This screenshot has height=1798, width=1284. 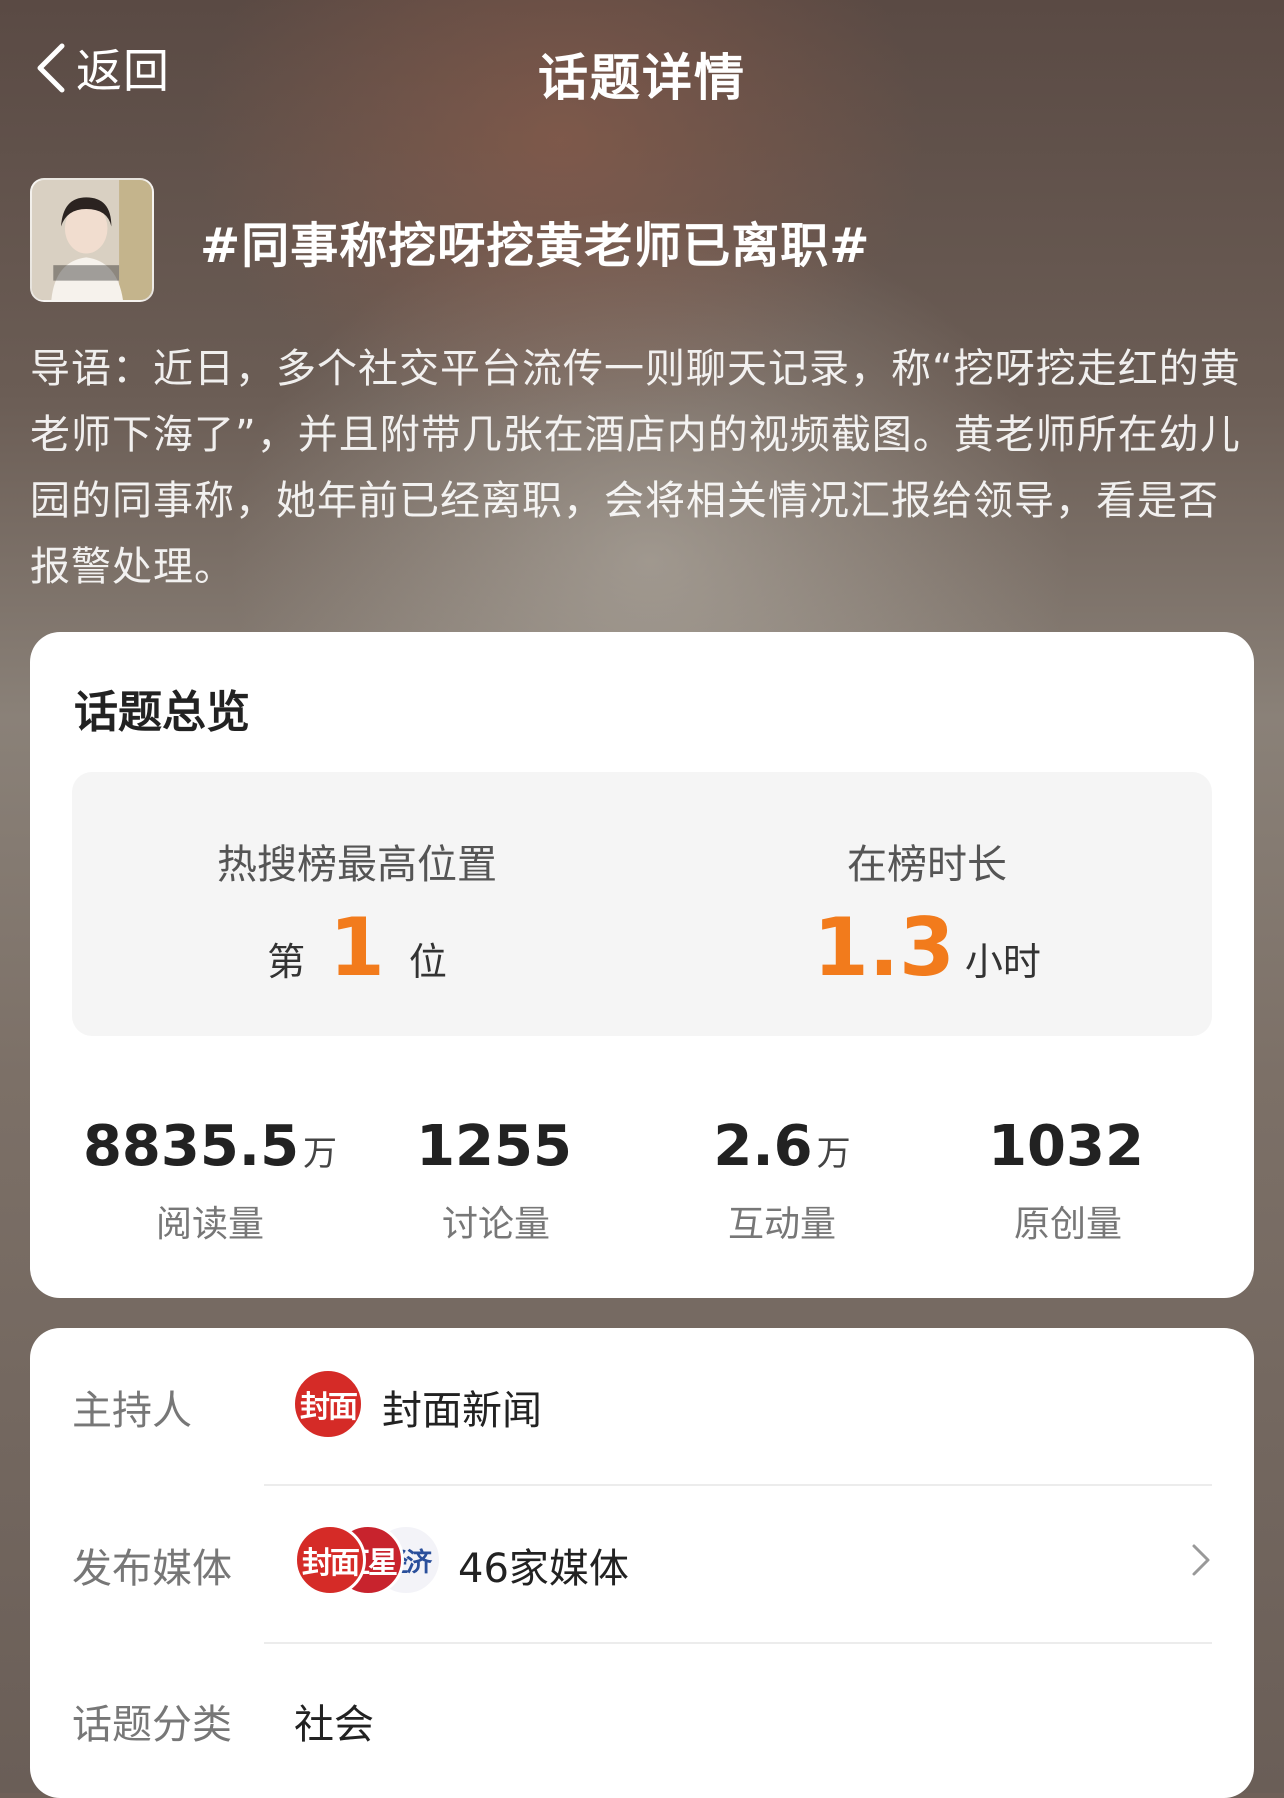 What do you see at coordinates (763, 1146) in the screenshot?
I see `stat-value: 2.6` at bounding box center [763, 1146].